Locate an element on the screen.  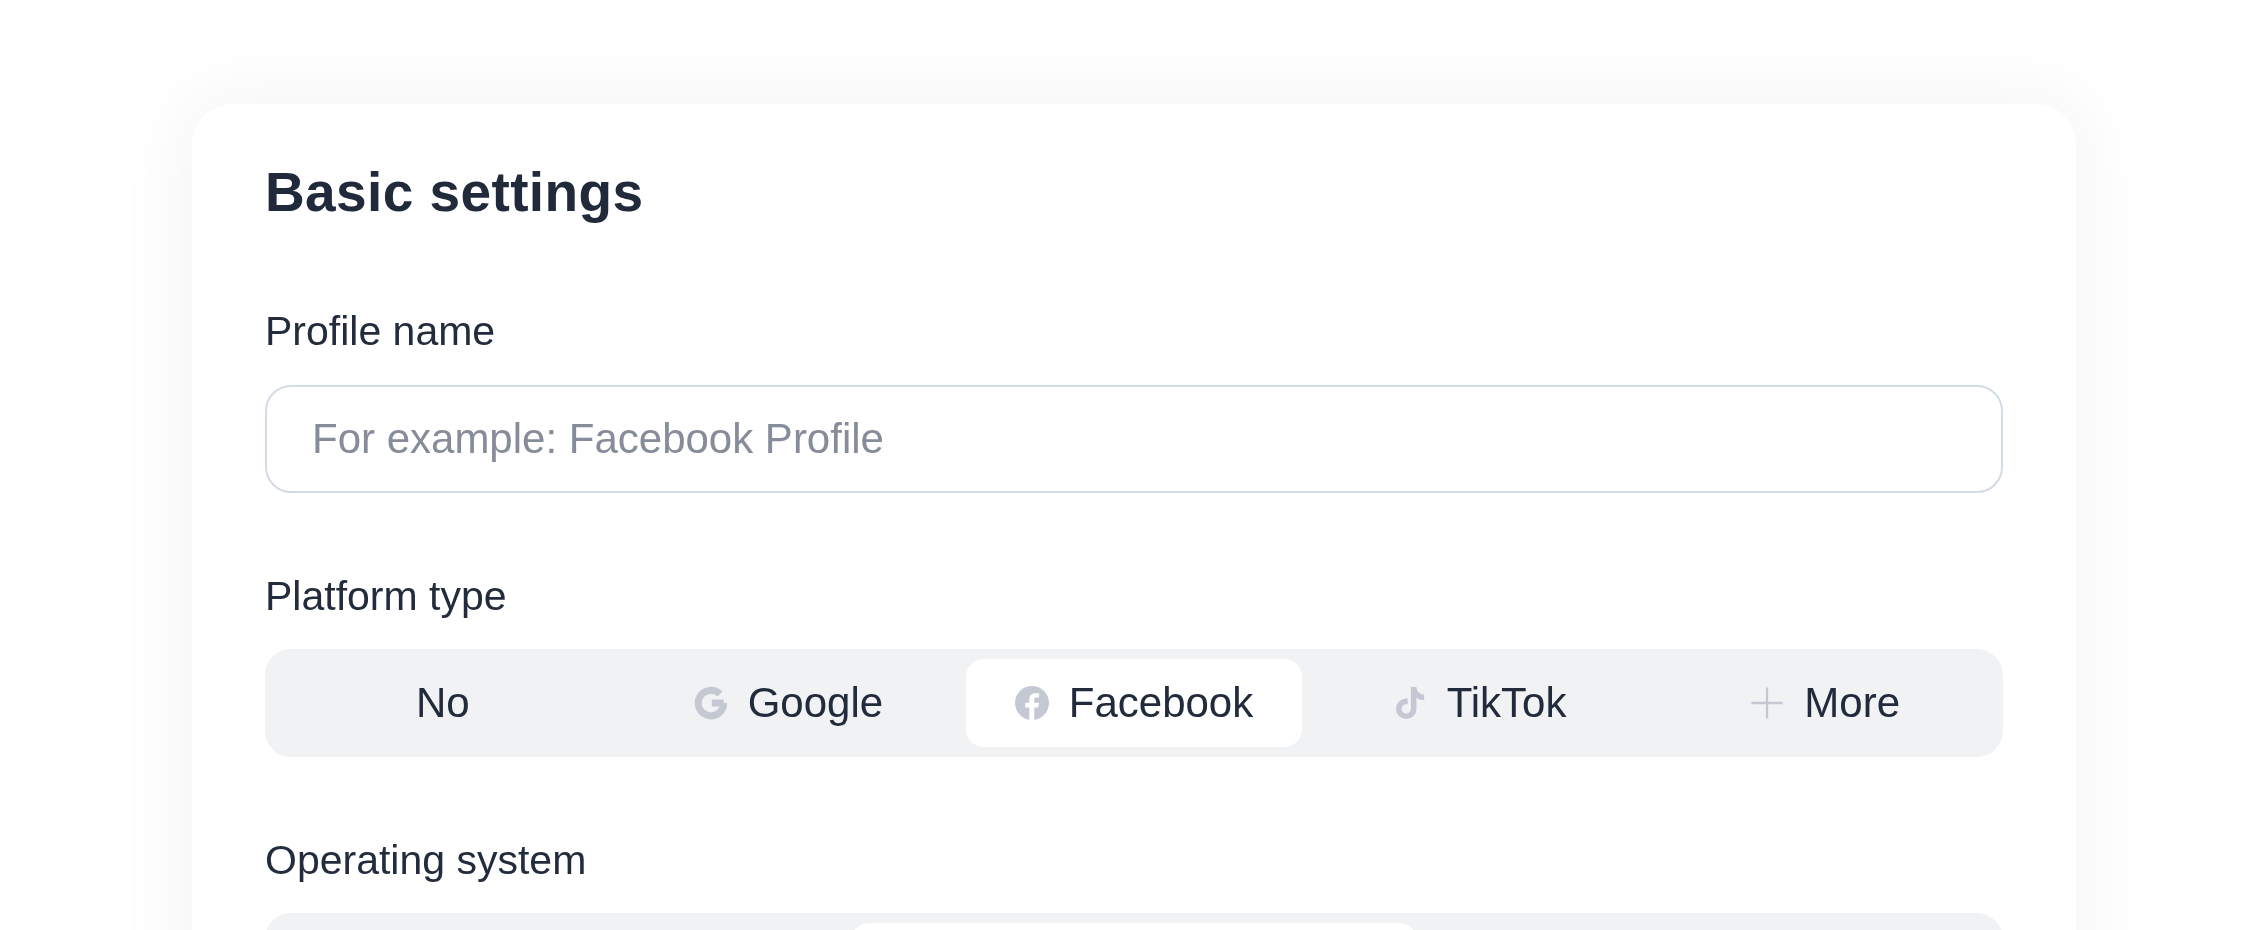
platform-option: TikTok is located at coordinates (1479, 703).